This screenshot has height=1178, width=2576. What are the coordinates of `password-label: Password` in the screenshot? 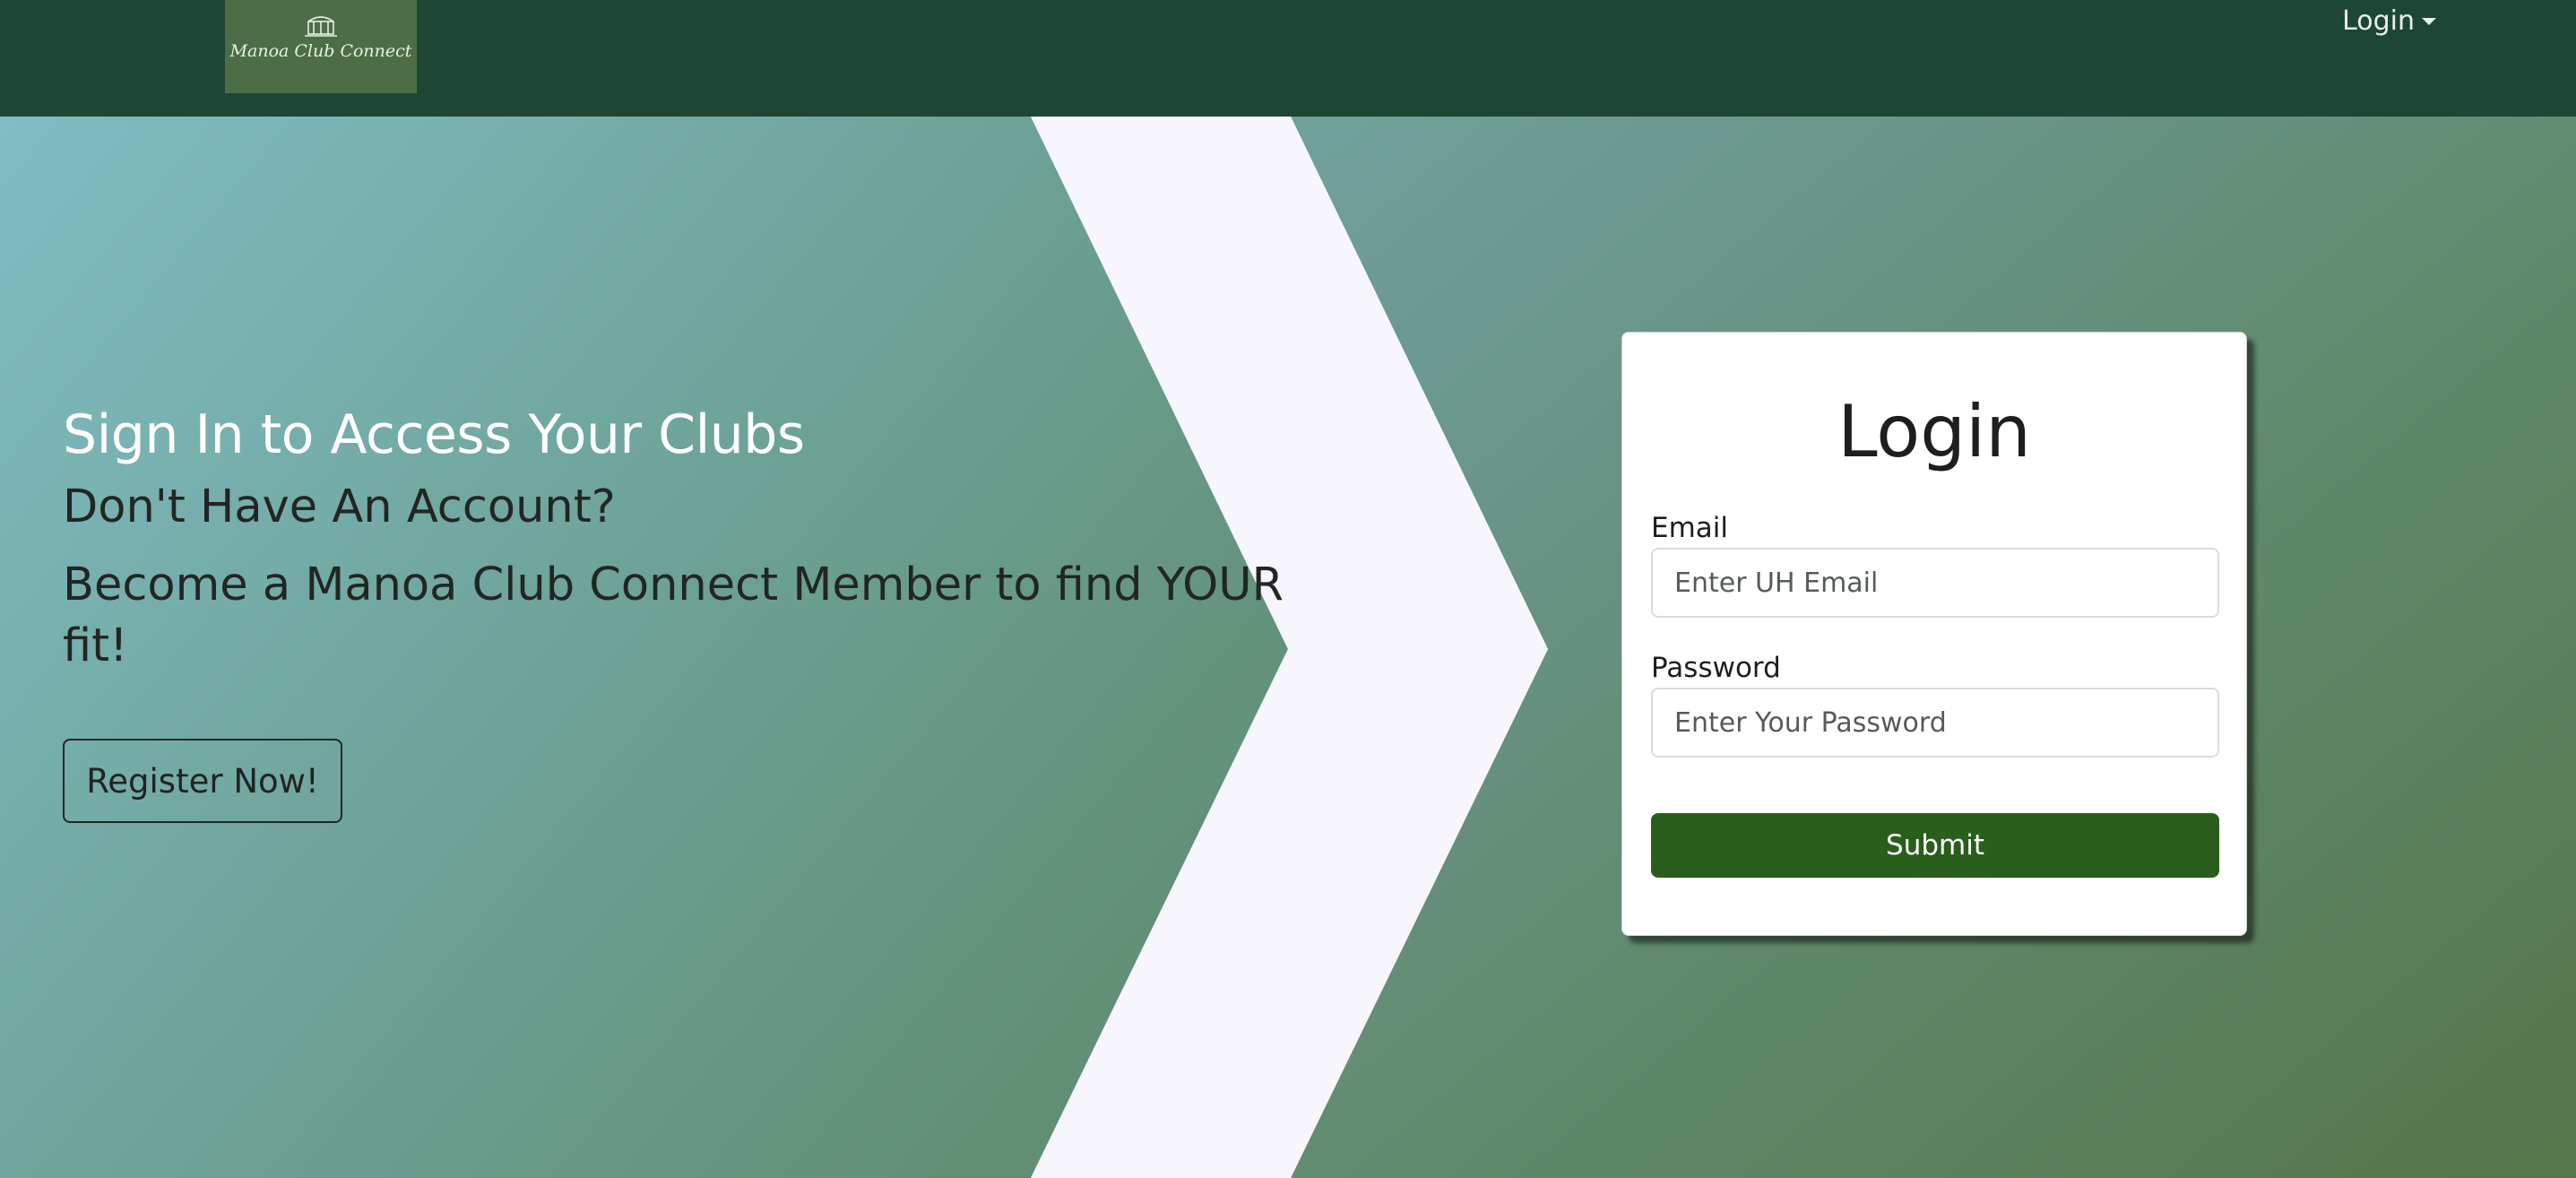 It's located at (1716, 668).